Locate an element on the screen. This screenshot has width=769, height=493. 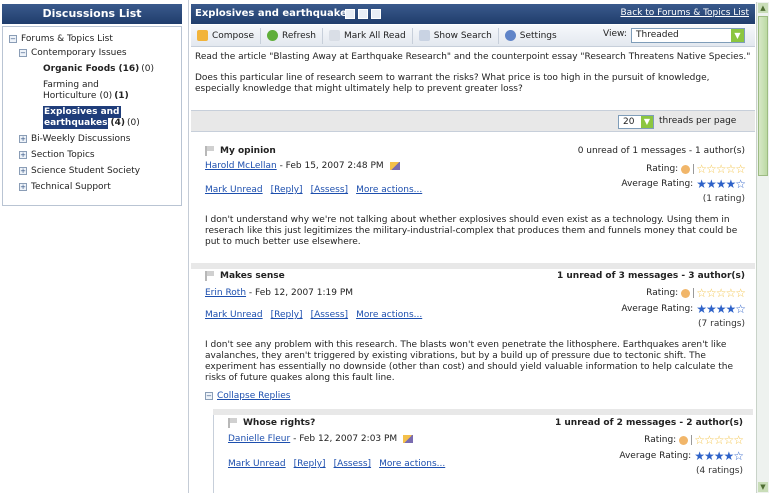
discussions-list-header: Discussions List is located at coordinates (92, 14).